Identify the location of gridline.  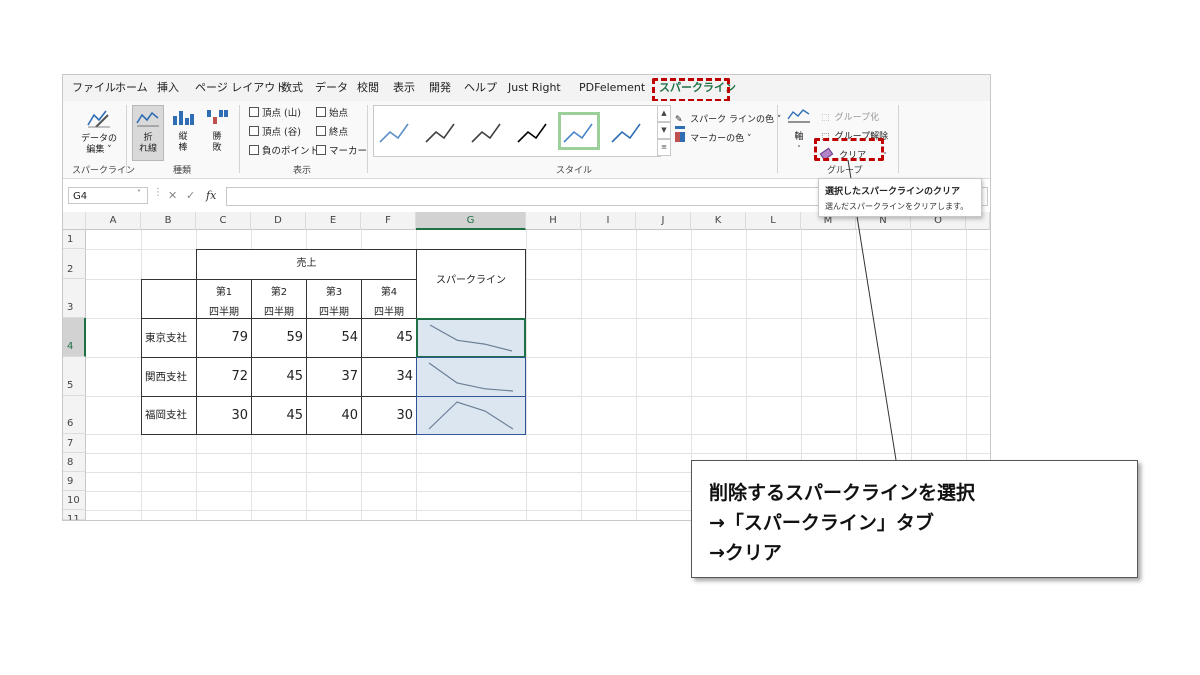
(581, 375).